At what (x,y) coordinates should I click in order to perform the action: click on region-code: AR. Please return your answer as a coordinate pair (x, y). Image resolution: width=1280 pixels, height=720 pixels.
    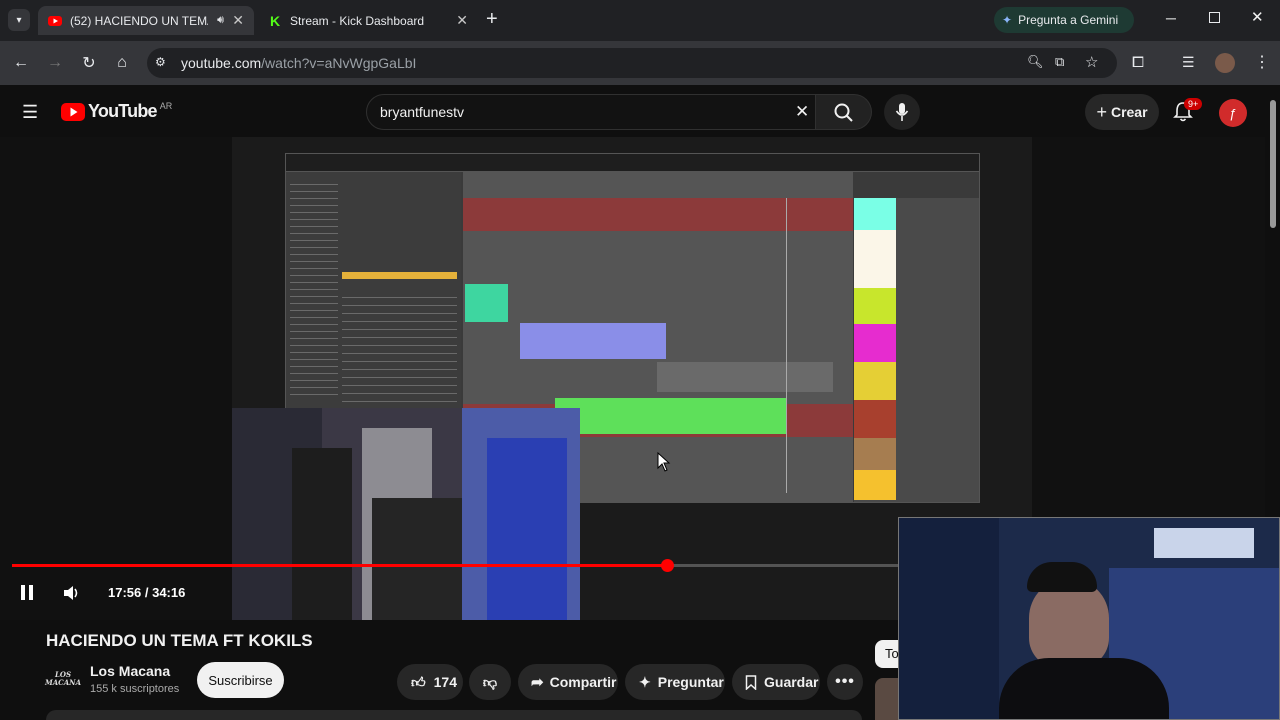
    Looking at the image, I should click on (166, 105).